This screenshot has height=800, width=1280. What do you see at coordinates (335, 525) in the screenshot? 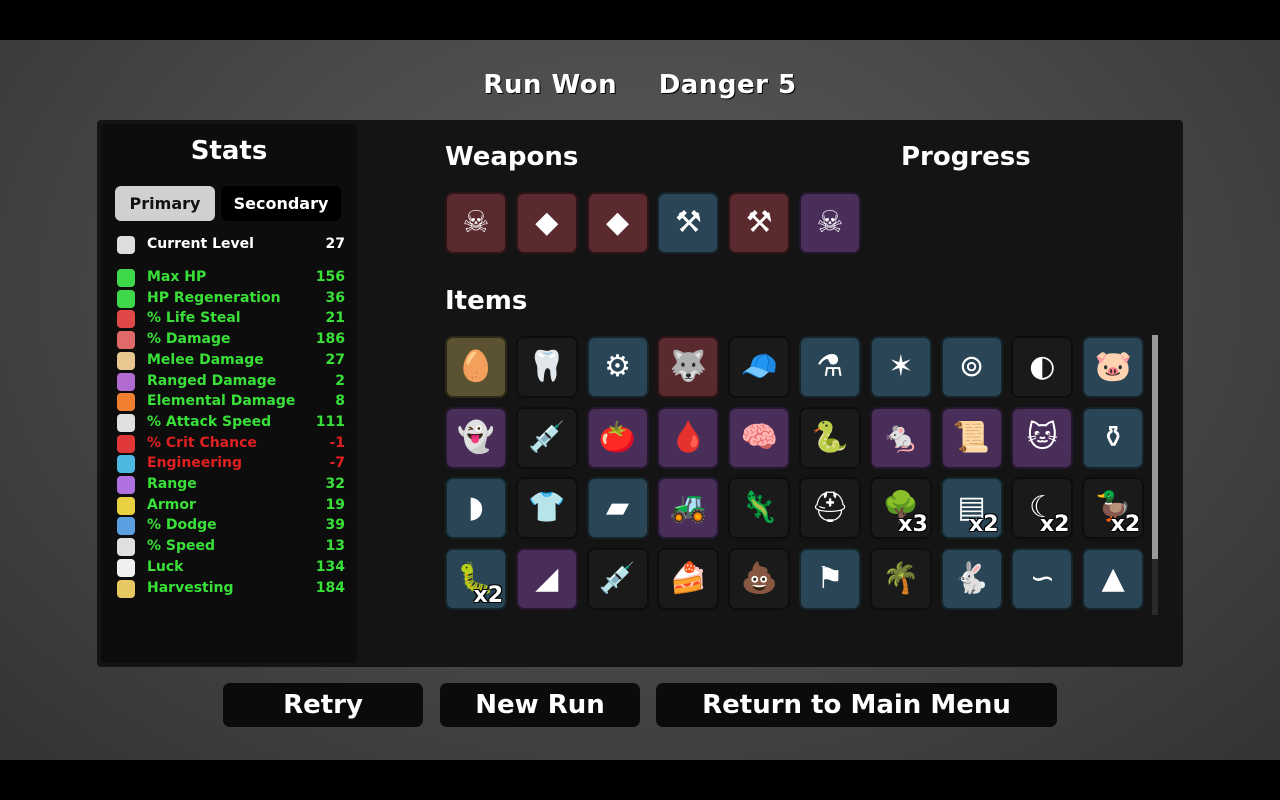
I see `stat-value: 39` at bounding box center [335, 525].